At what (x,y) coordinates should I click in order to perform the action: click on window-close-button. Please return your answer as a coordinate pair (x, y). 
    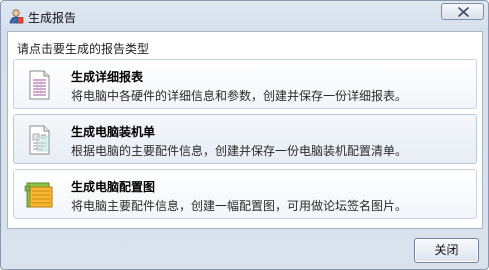
    Looking at the image, I should click on (462, 11).